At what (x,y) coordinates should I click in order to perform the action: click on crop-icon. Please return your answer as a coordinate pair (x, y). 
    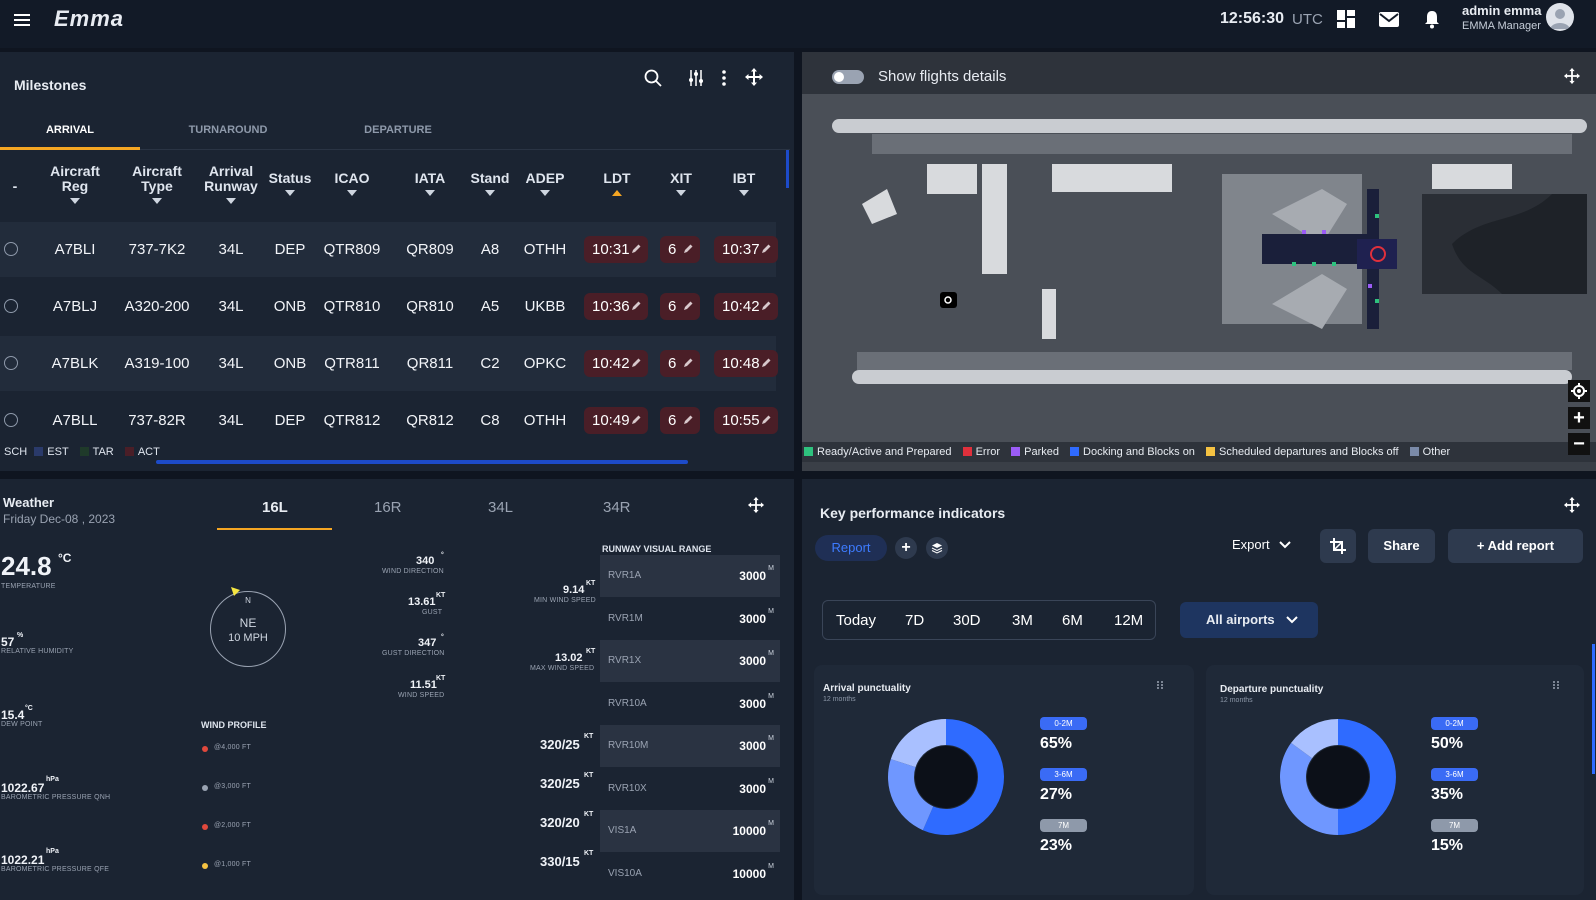
    Looking at the image, I should click on (1338, 546).